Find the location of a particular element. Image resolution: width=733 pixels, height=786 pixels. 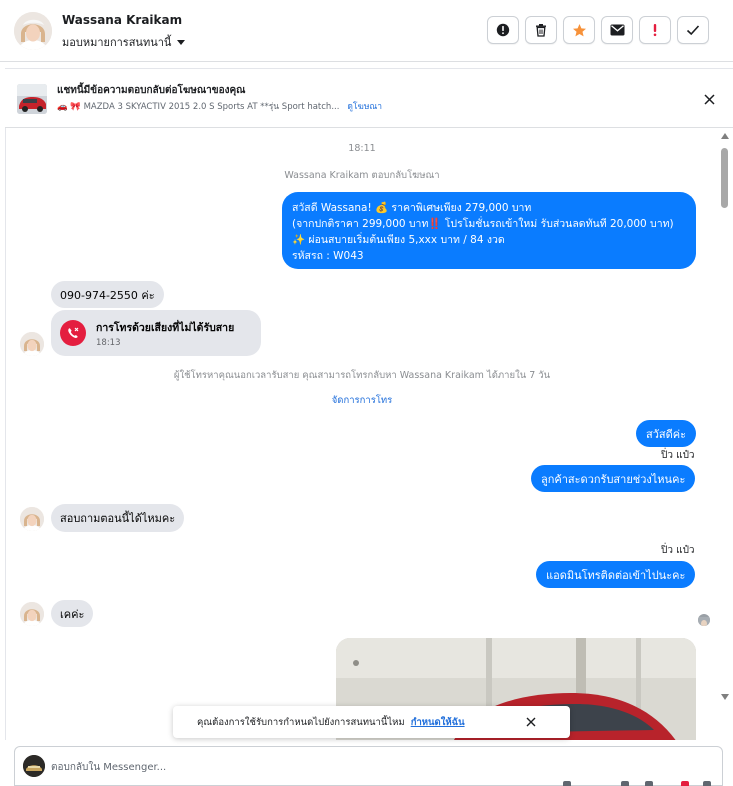

customer-avatar is located at coordinates (33, 31).